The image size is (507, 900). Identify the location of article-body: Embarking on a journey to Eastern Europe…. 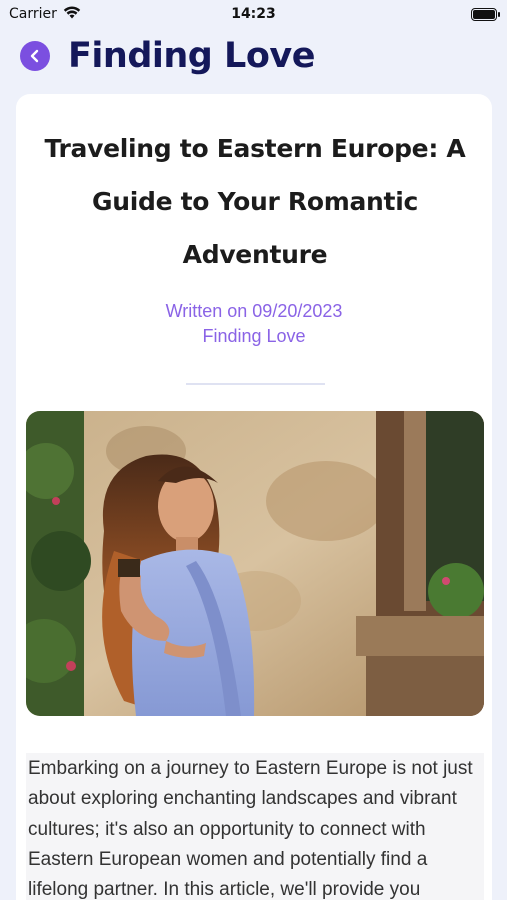
(255, 826).